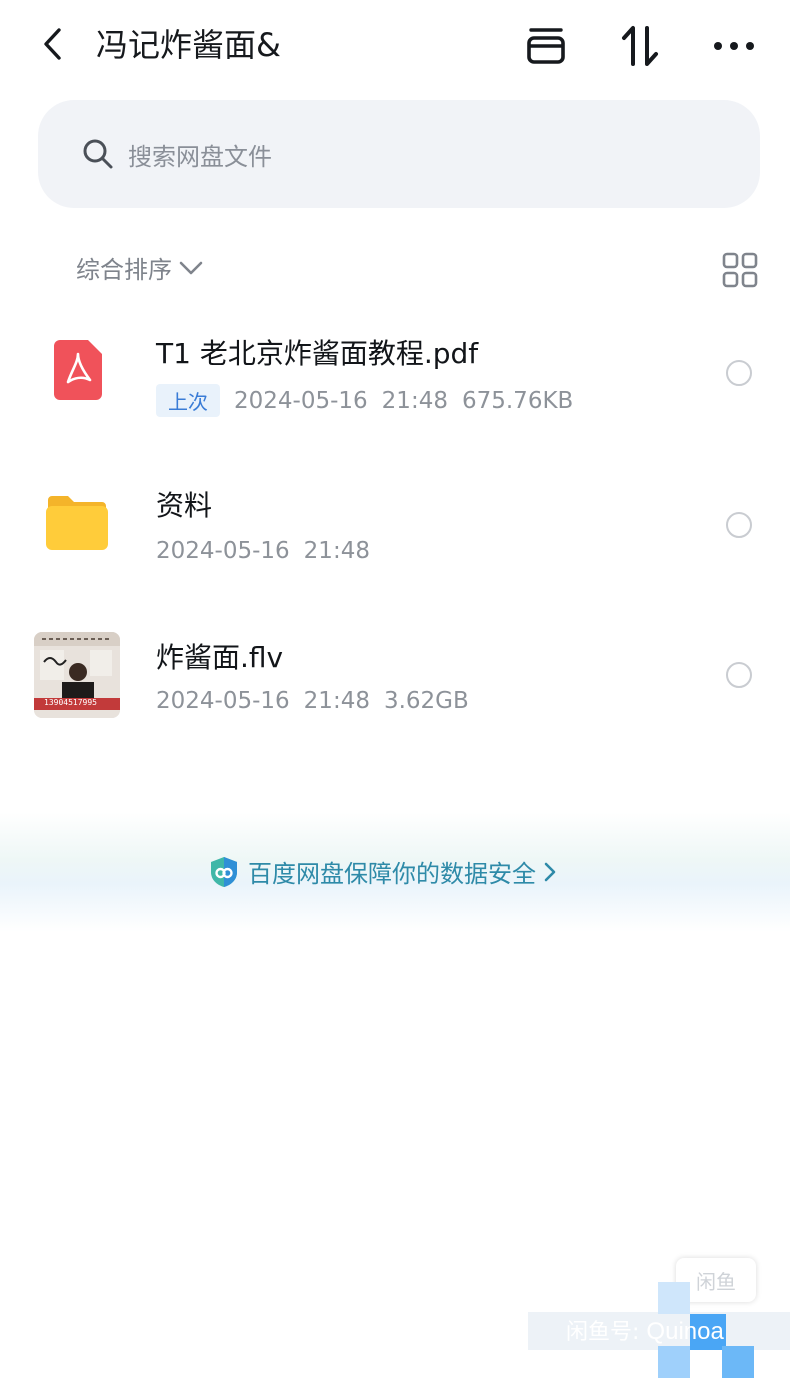 This screenshot has height=1380, width=790. I want to click on back-icon, so click(52, 44).